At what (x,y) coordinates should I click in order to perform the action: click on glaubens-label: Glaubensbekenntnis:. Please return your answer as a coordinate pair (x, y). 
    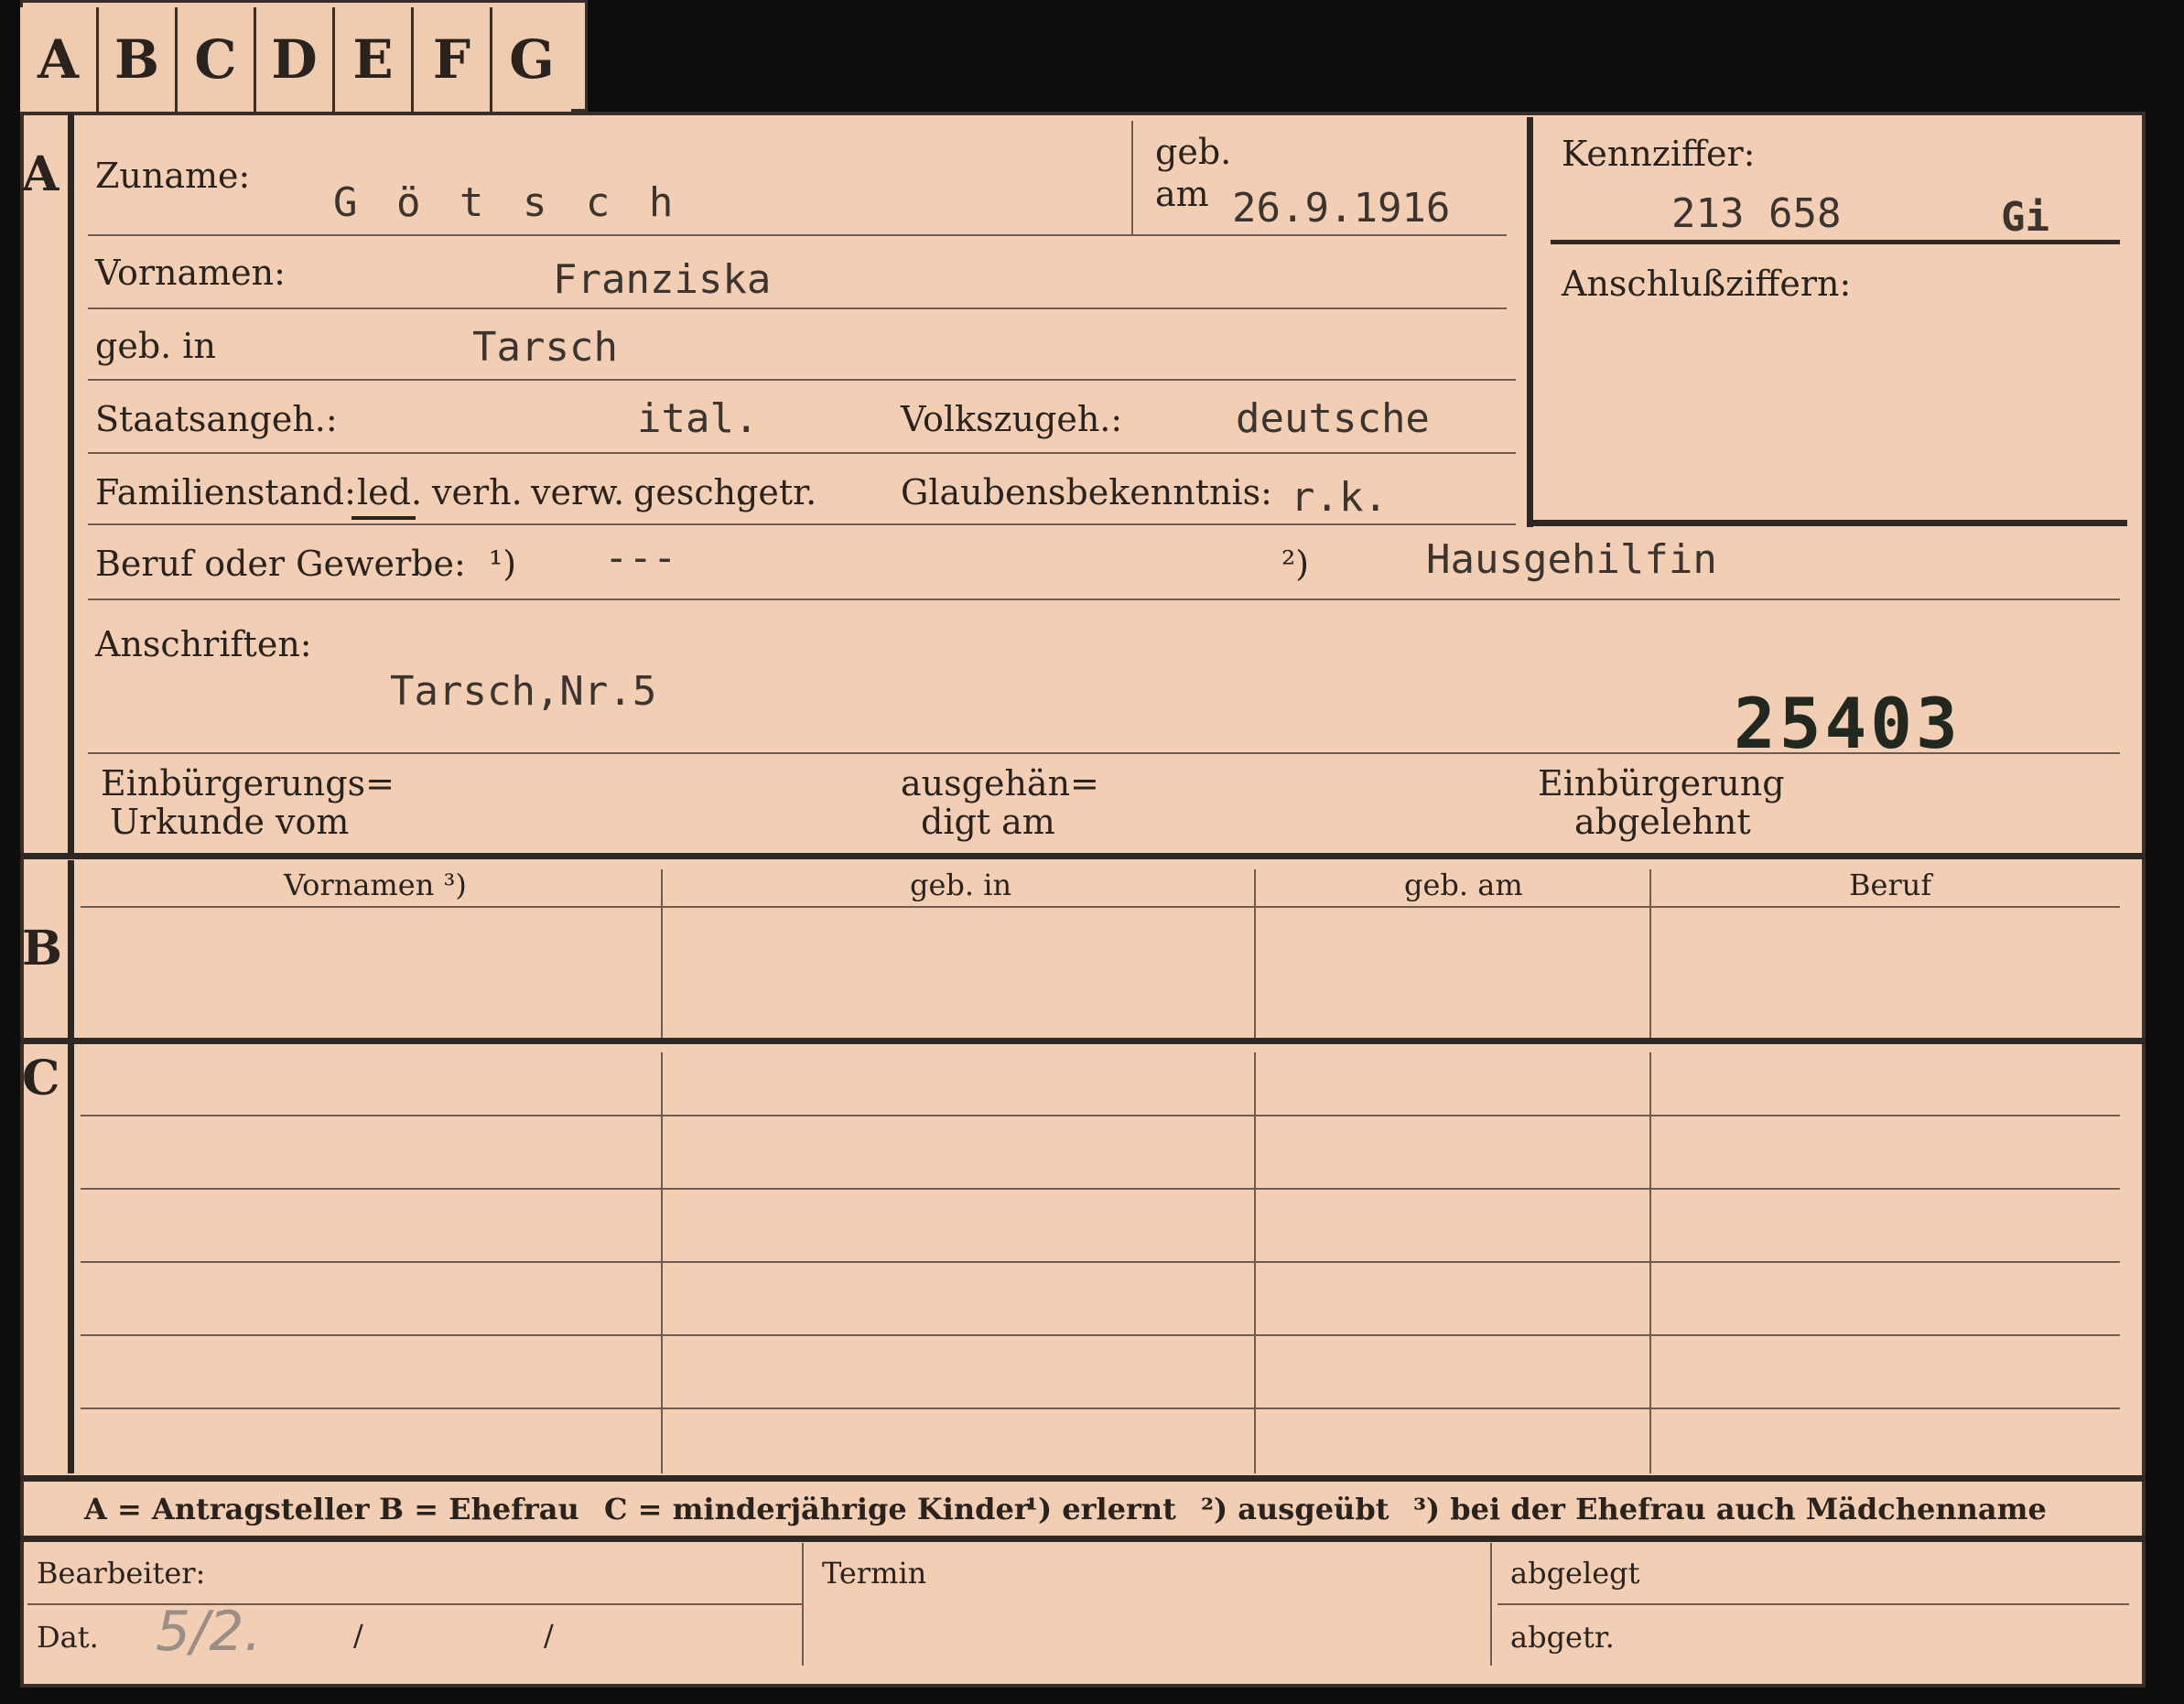
    Looking at the image, I should click on (1086, 492).